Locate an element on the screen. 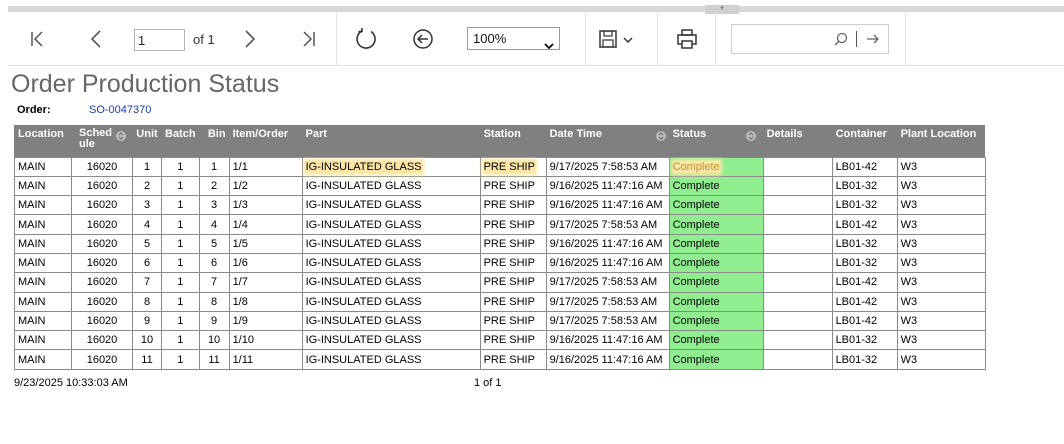  cell-unit: 2 is located at coordinates (147, 186).